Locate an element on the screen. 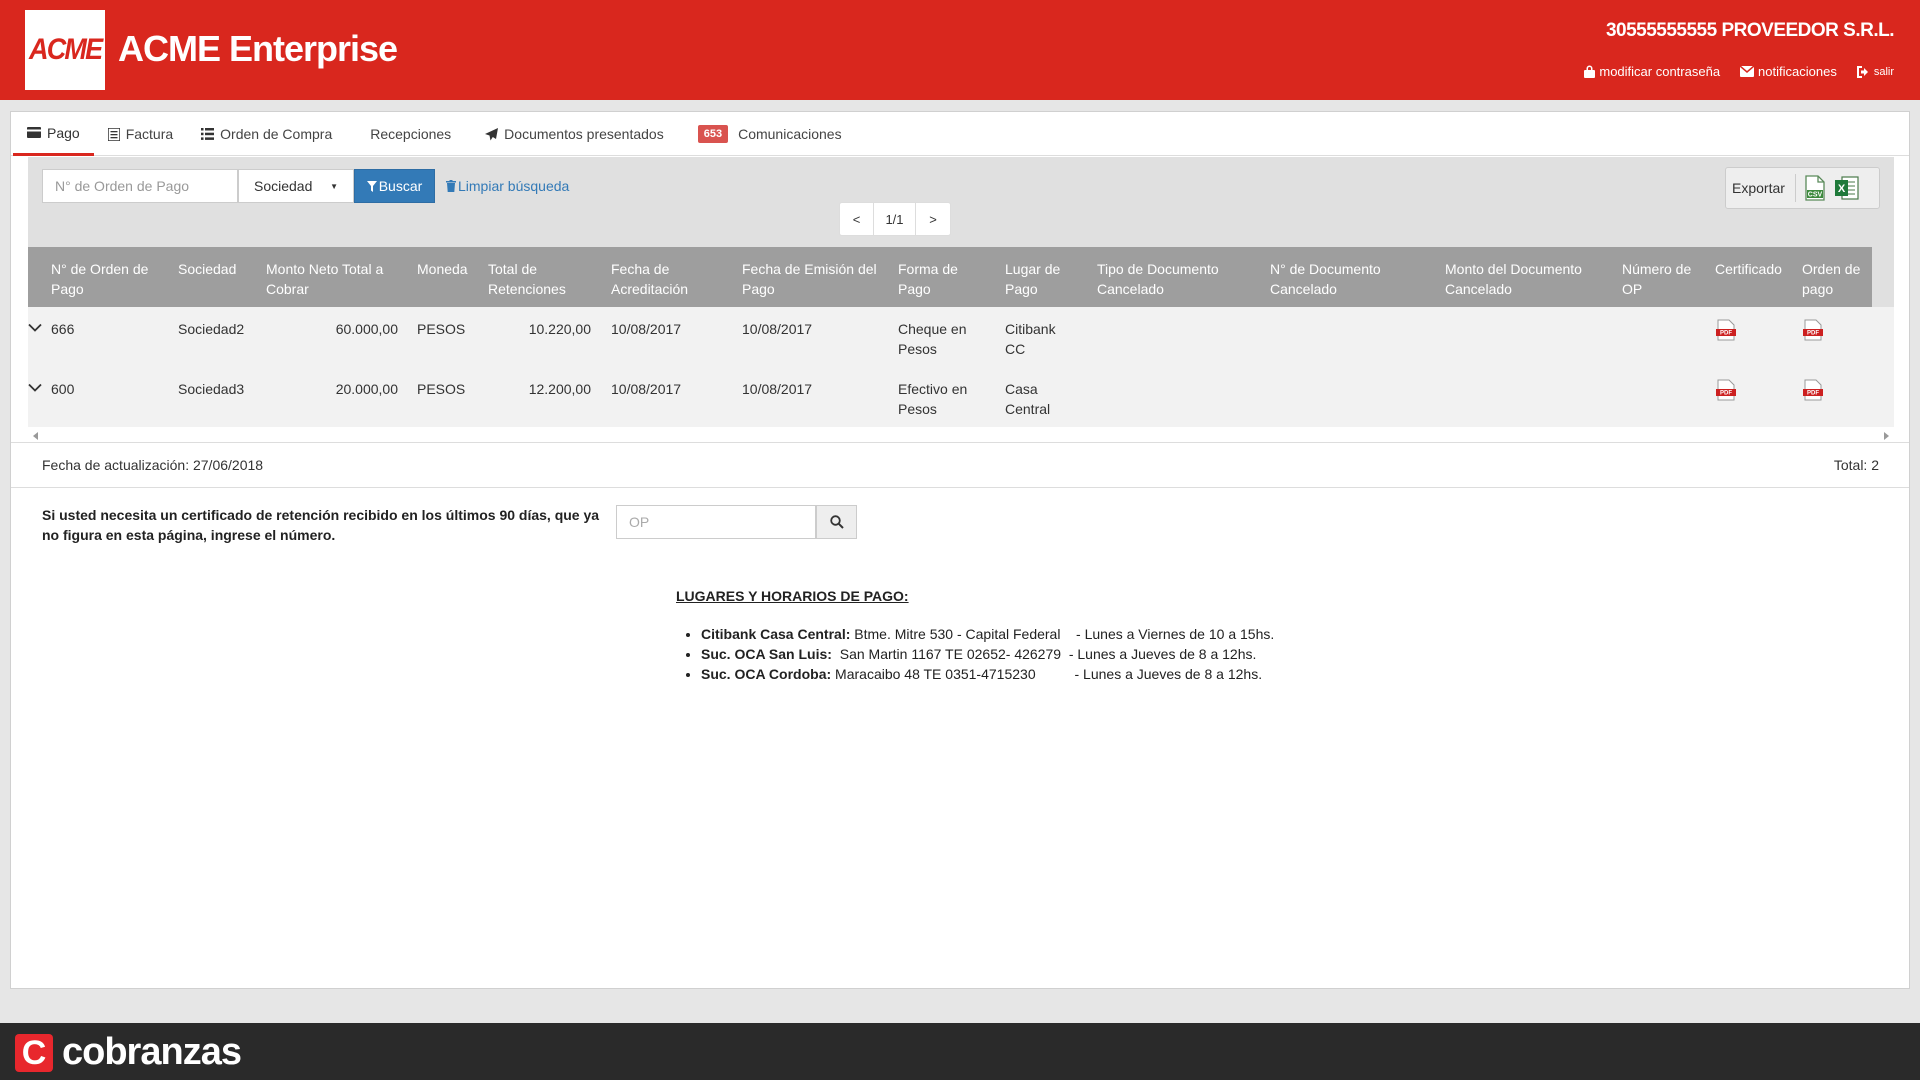 The width and height of the screenshot is (1920, 1080). change-password-link: modificar contraseña is located at coordinates (1652, 71).